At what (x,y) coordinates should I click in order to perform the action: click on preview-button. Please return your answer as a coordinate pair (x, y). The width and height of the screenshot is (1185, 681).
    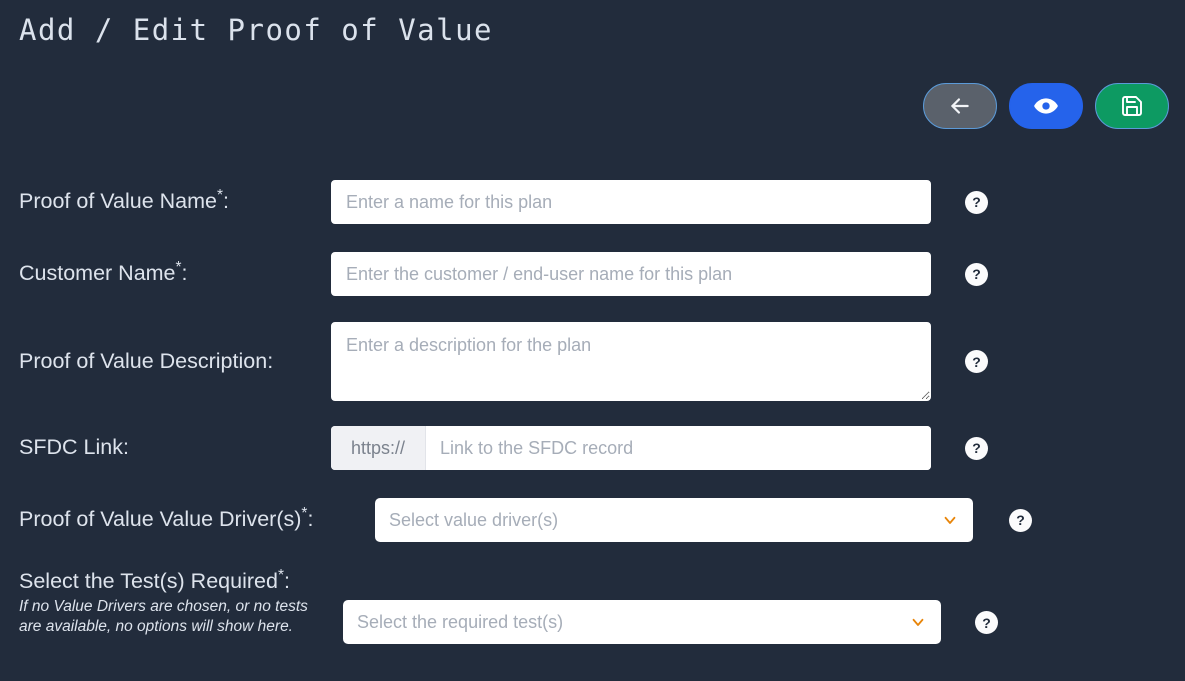
    Looking at the image, I should click on (1046, 106).